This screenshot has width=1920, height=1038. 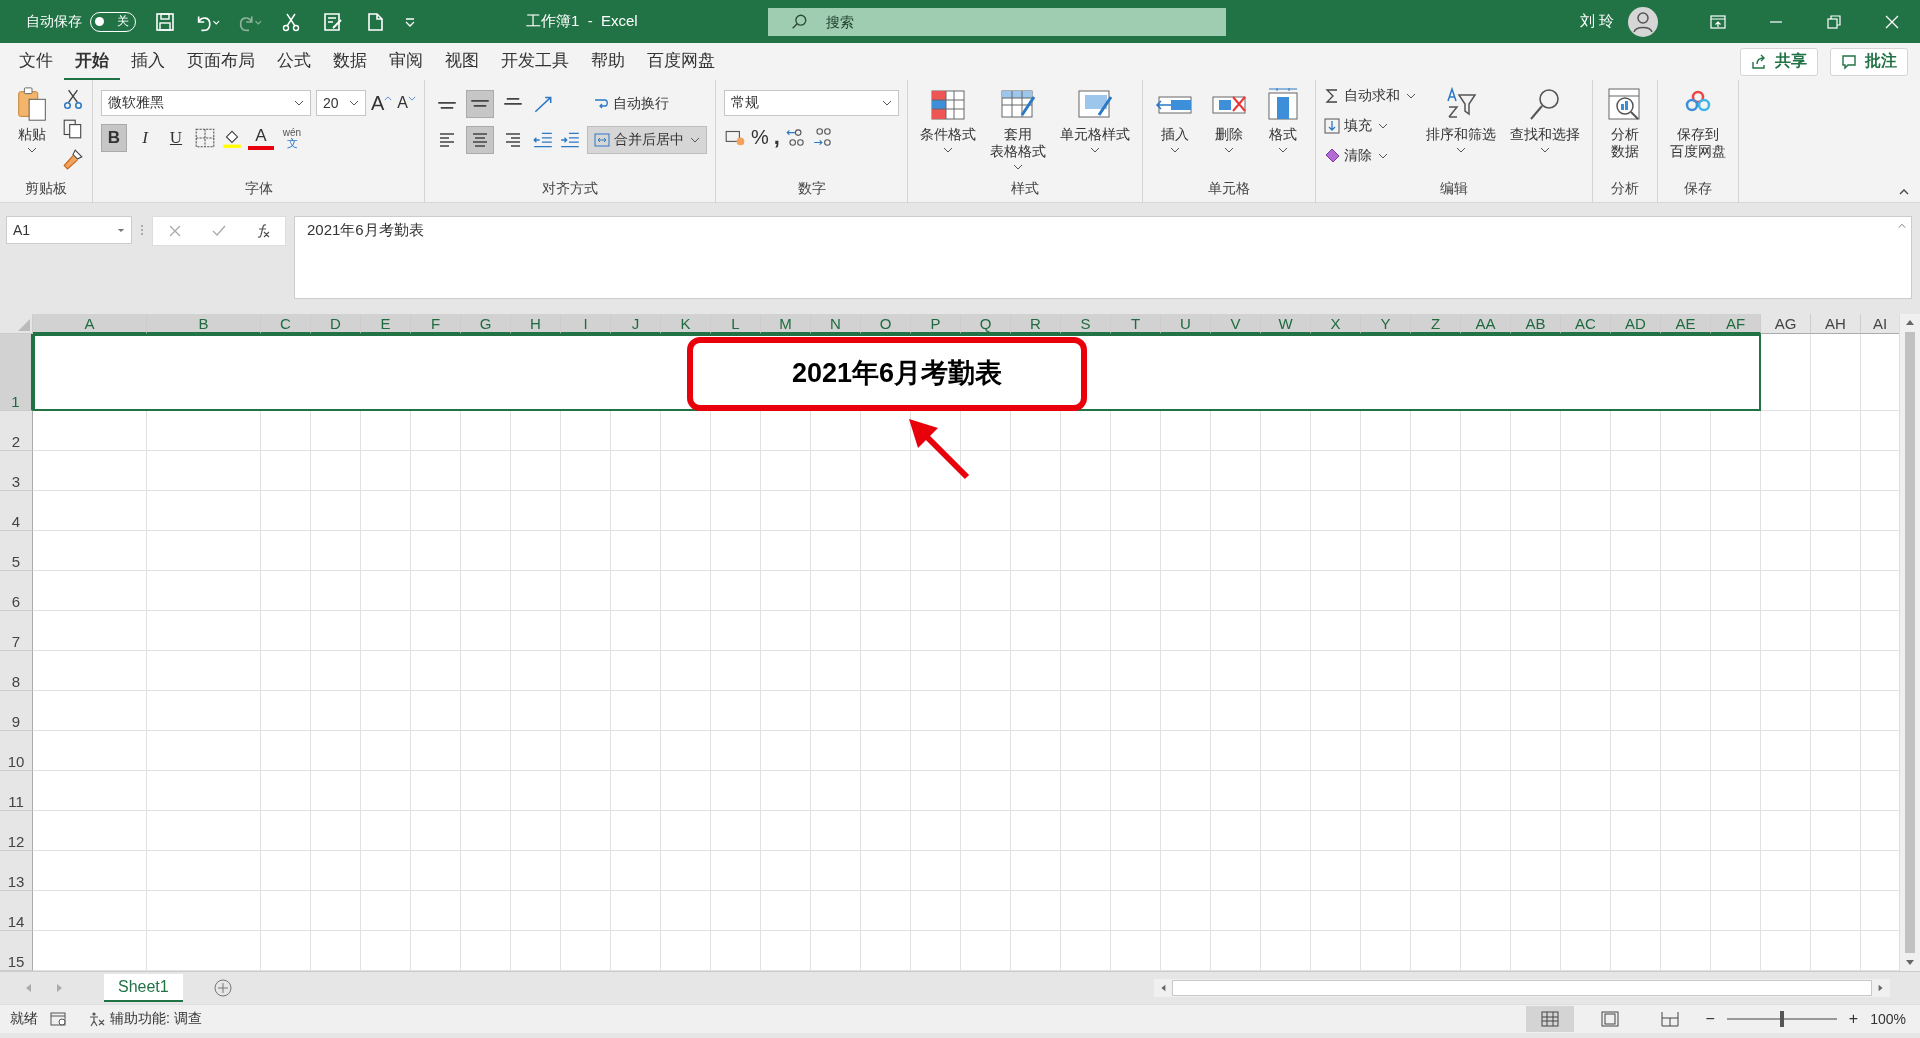 What do you see at coordinates (16, 871) in the screenshot?
I see `row-header: 13` at bounding box center [16, 871].